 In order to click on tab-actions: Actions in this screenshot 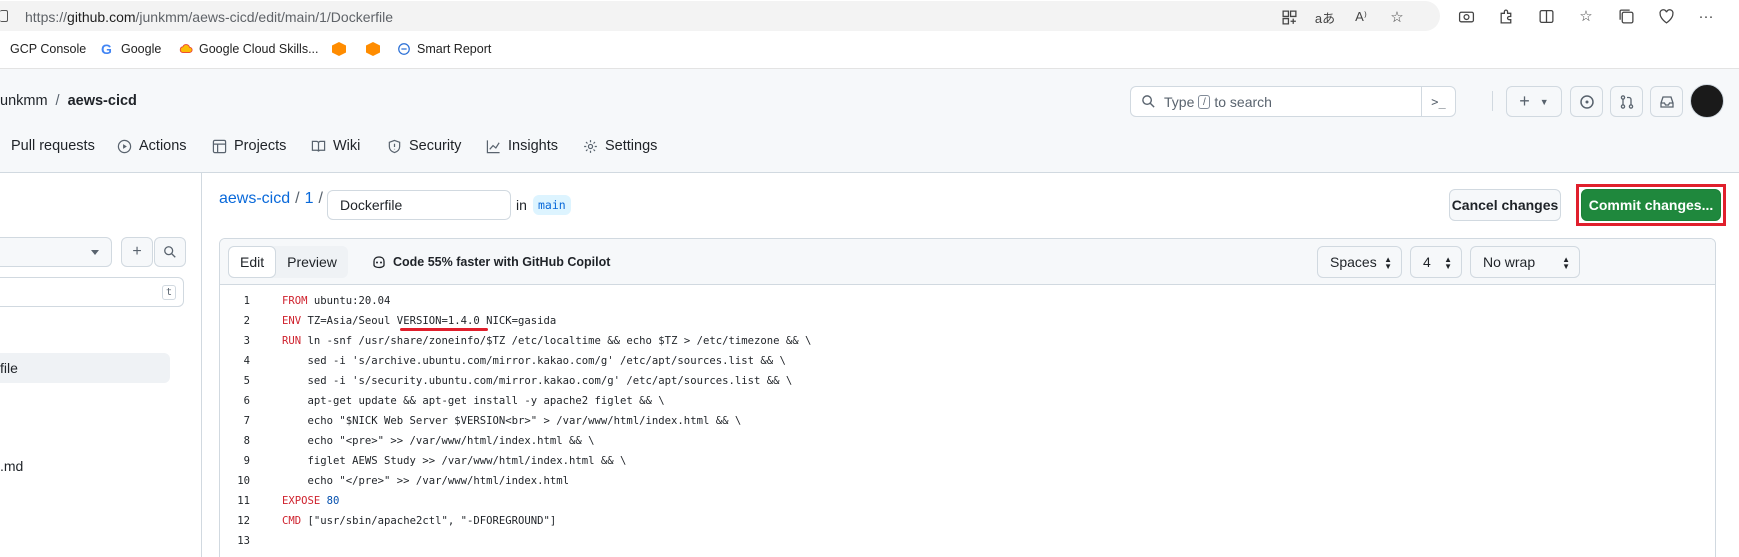, I will do `click(151, 146)`.